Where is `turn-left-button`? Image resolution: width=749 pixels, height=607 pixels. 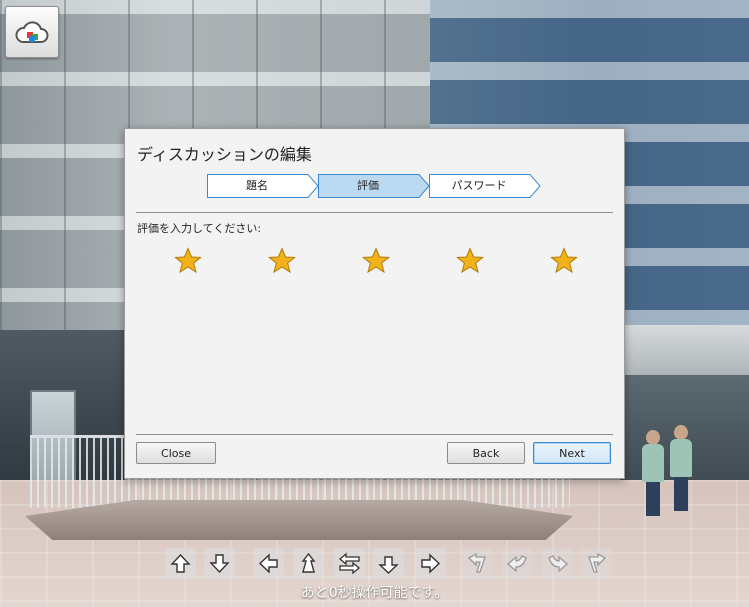
turn-left-button is located at coordinates (477, 563).